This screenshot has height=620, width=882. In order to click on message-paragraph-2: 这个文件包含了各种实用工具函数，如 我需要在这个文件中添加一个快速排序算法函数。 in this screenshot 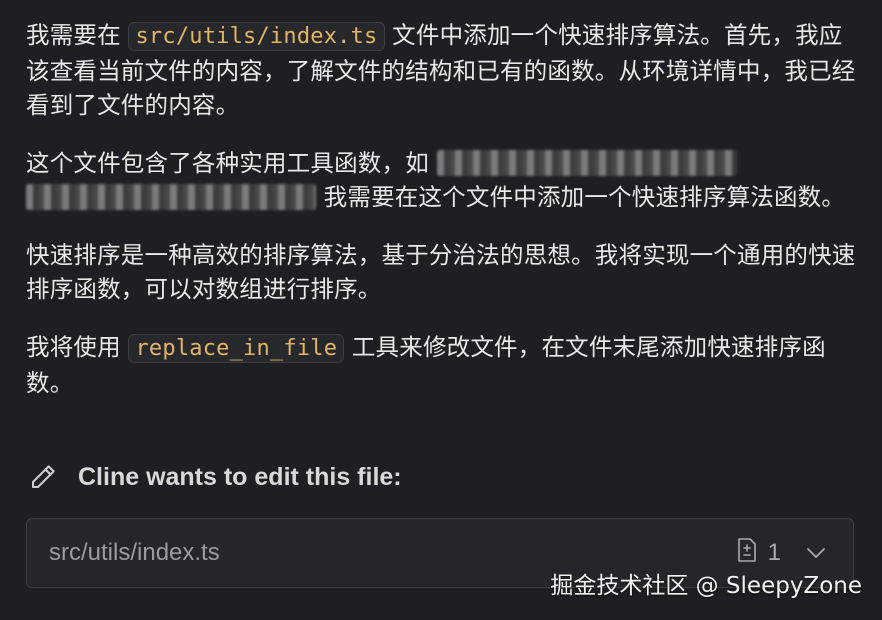, I will do `click(441, 180)`.